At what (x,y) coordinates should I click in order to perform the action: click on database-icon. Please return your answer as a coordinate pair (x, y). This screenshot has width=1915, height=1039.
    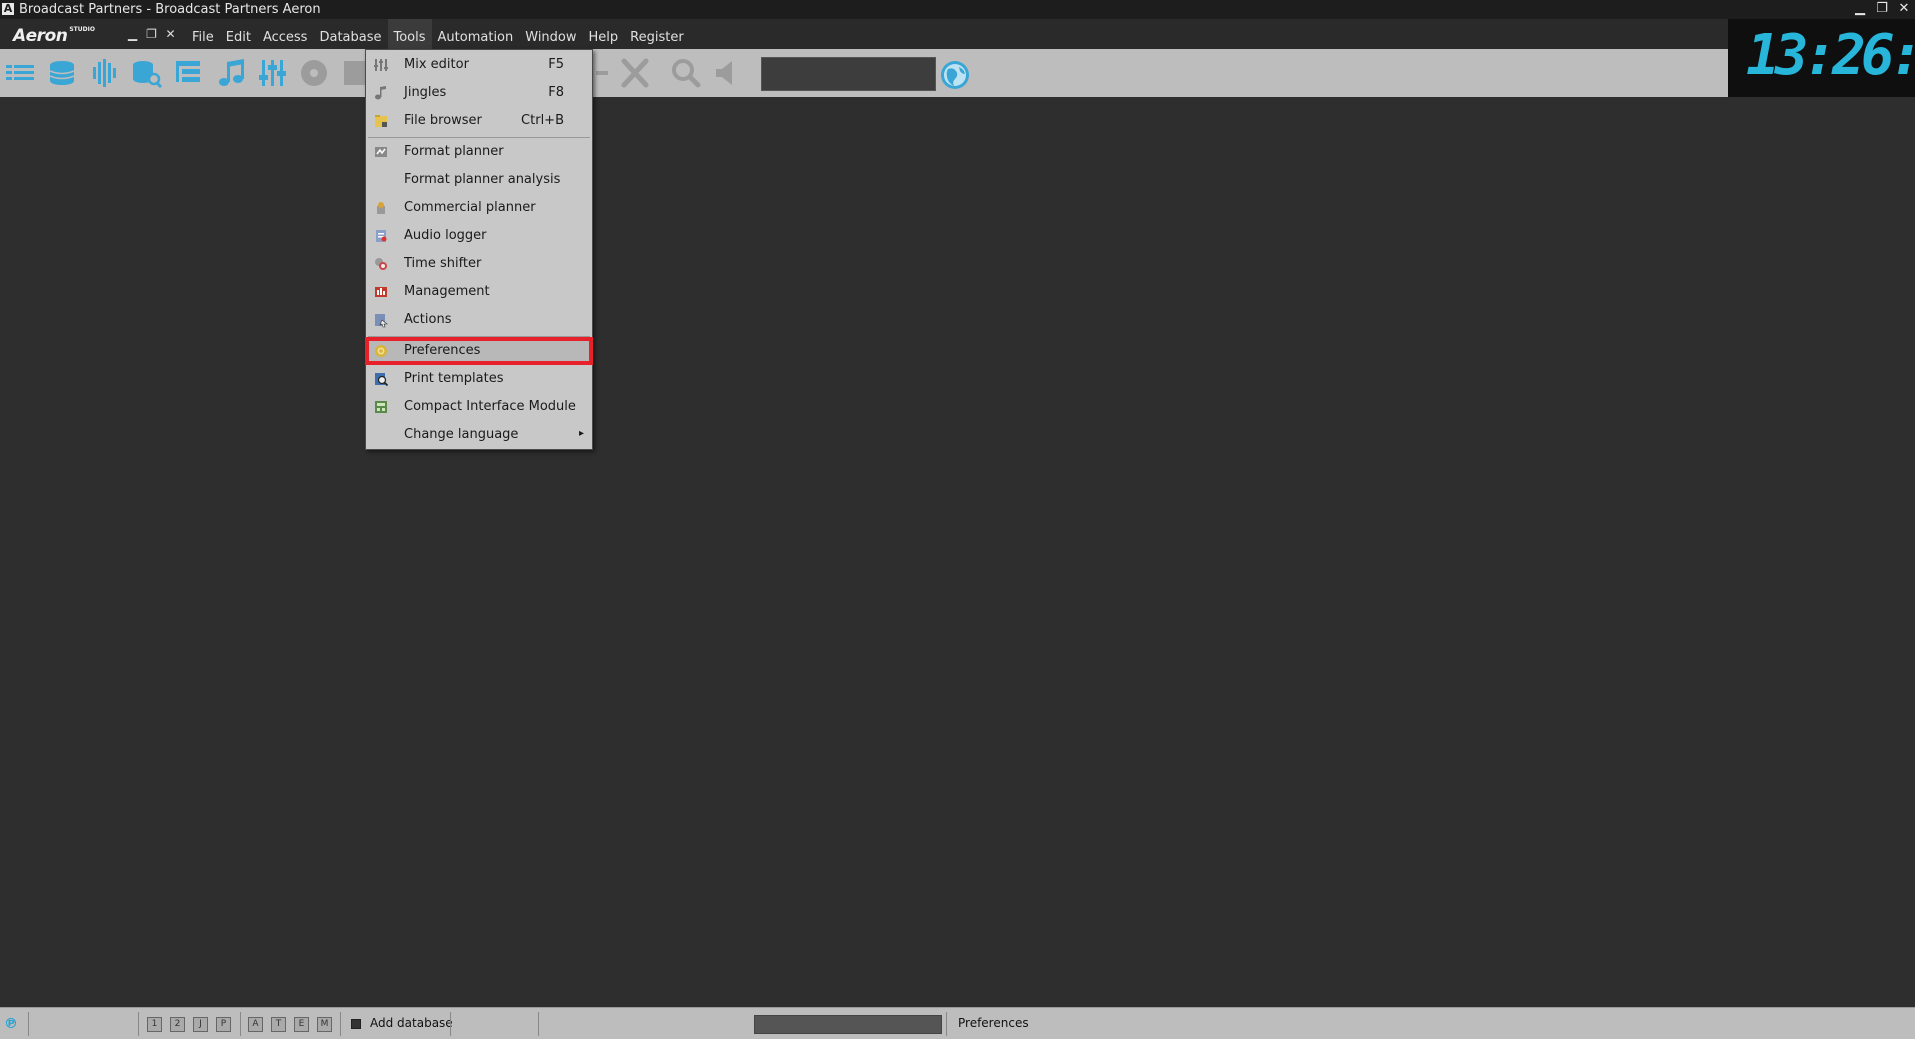
    Looking at the image, I should click on (62, 73).